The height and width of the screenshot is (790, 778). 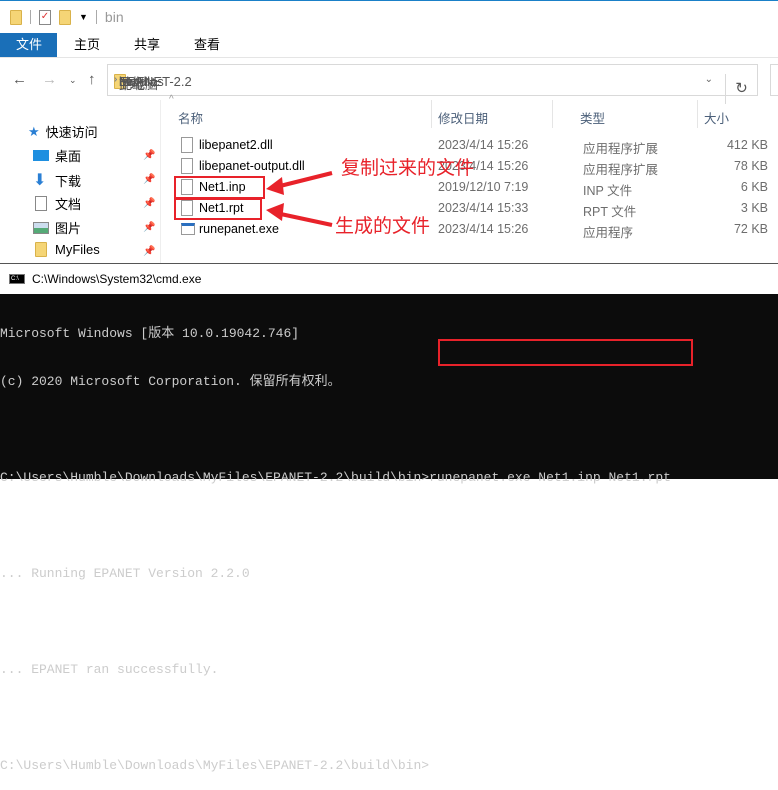 What do you see at coordinates (190, 117) in the screenshot?
I see `column-name: 名称` at bounding box center [190, 117].